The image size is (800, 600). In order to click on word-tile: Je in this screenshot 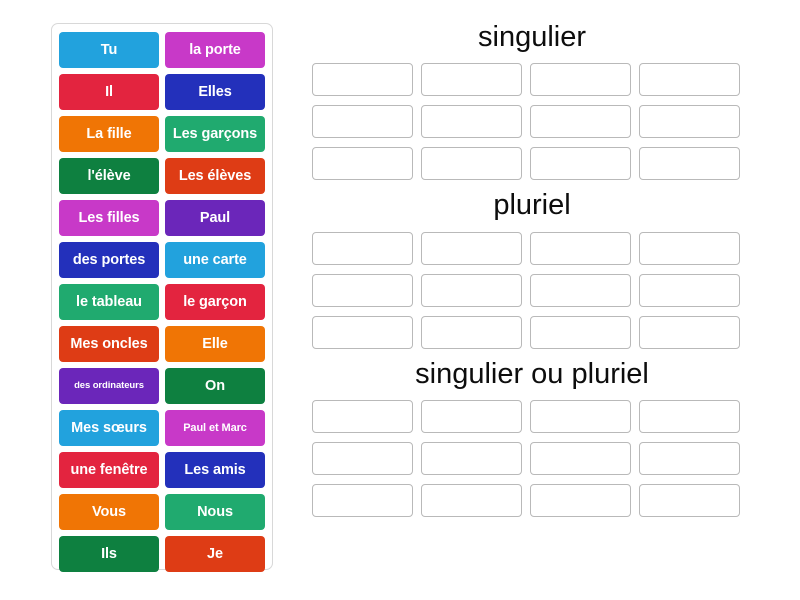, I will do `click(215, 554)`.